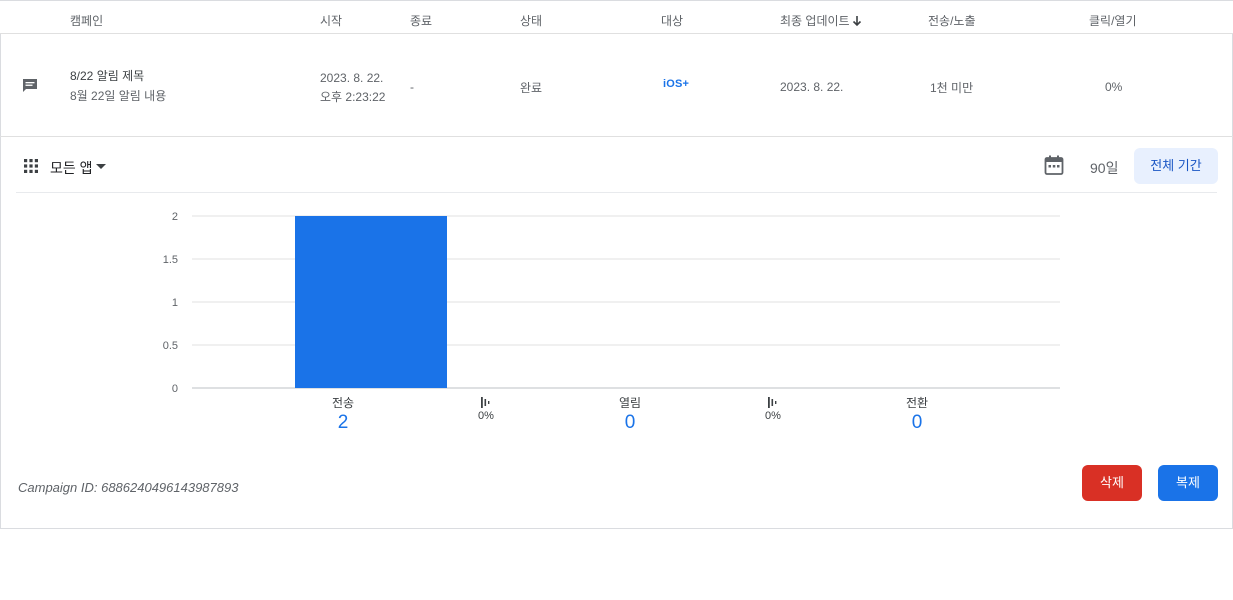 The image size is (1233, 600). Describe the element at coordinates (30, 88) in the screenshot. I see `message-icon` at that location.